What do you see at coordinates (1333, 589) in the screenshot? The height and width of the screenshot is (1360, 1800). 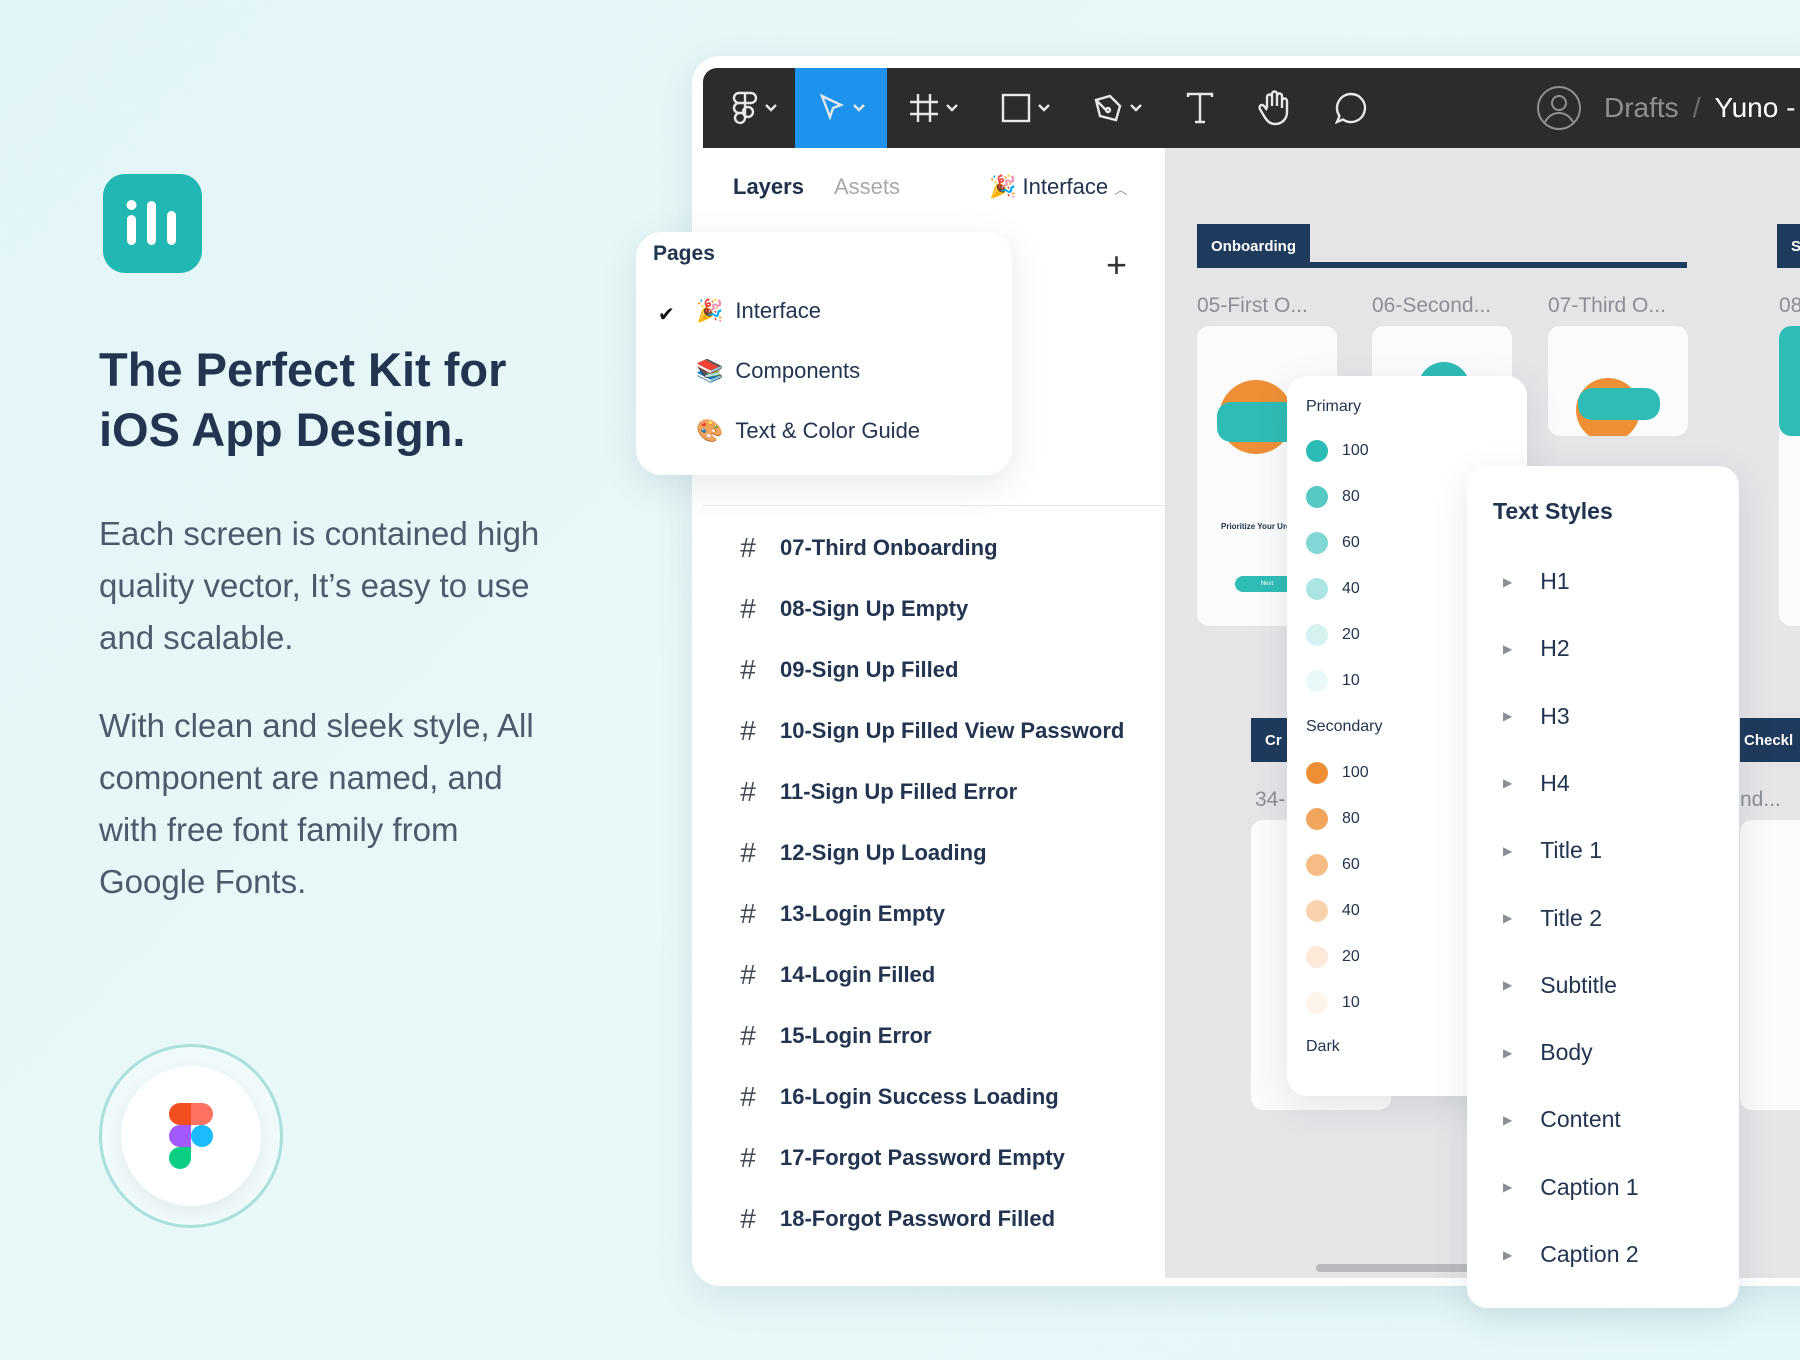 I see `primary-swatch: 40` at bounding box center [1333, 589].